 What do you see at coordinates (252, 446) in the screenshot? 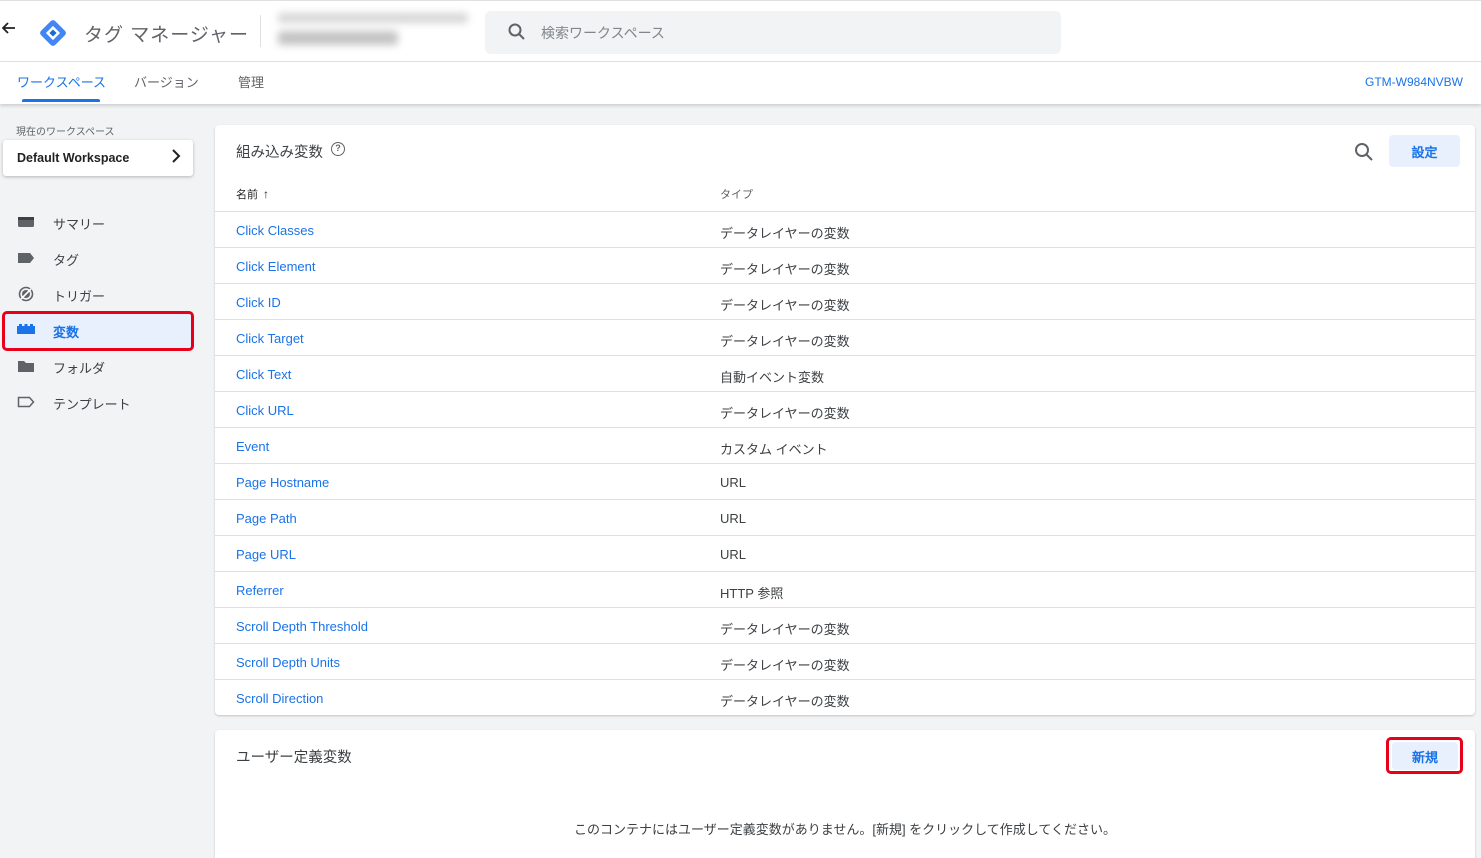
I see `variable-name-link: Event` at bounding box center [252, 446].